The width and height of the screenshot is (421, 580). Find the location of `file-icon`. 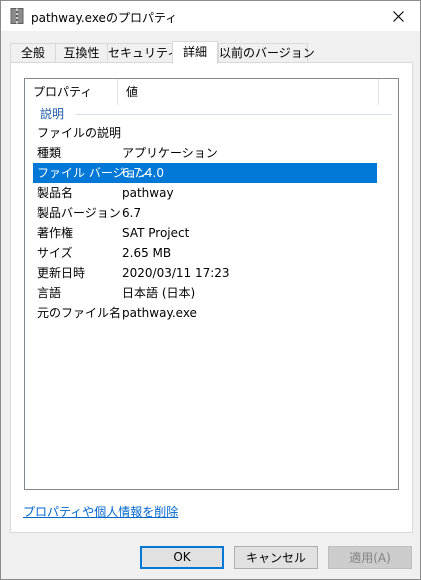

file-icon is located at coordinates (17, 16).